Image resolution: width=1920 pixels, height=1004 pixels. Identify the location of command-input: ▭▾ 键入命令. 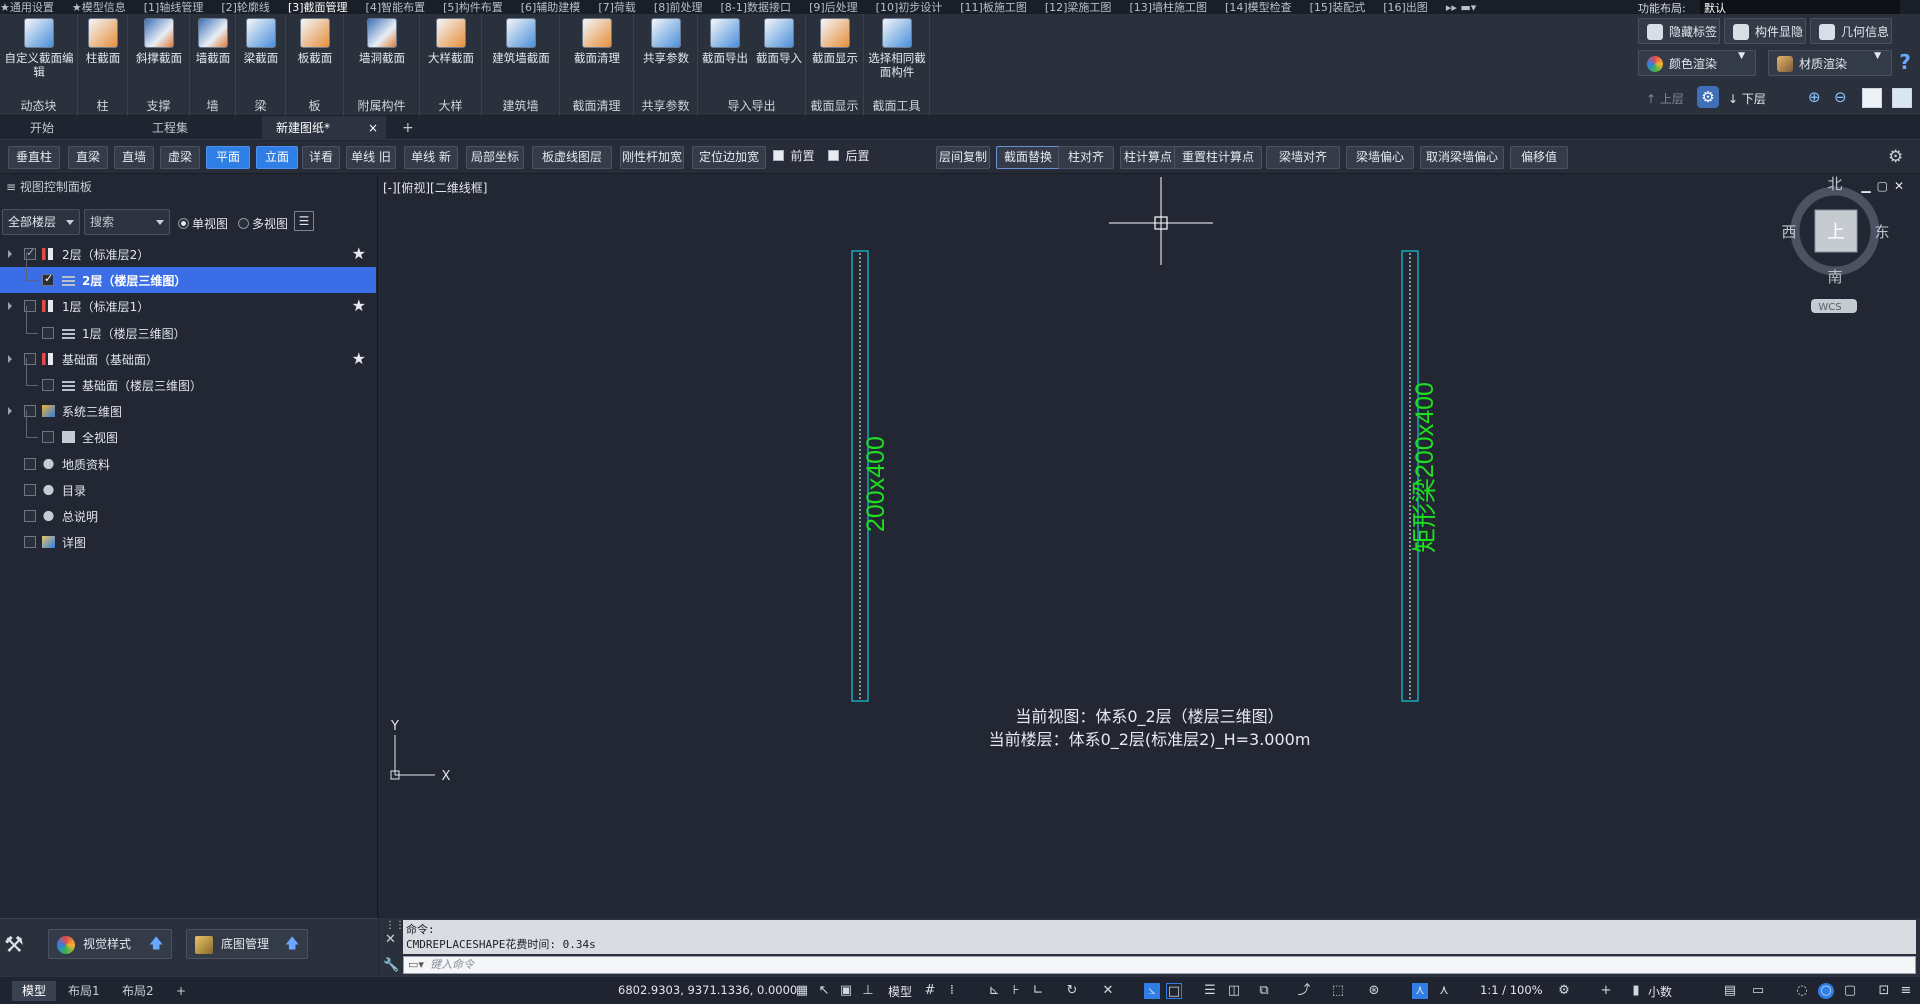
(1159, 965).